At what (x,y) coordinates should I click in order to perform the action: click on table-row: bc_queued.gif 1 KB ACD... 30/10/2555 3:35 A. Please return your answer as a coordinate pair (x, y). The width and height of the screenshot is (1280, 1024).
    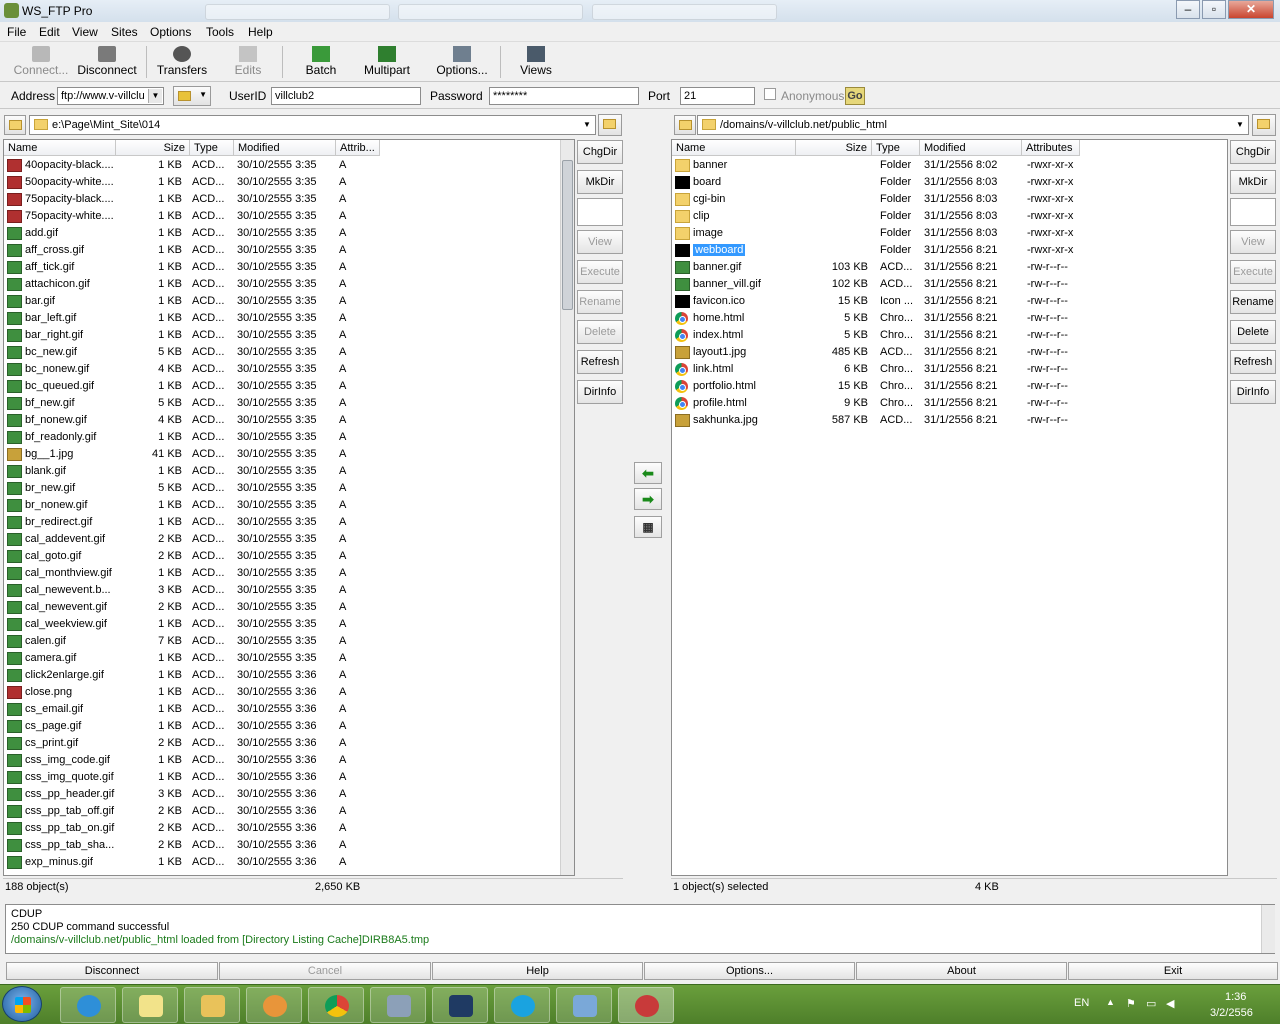
    Looking at the image, I should click on (281, 386).